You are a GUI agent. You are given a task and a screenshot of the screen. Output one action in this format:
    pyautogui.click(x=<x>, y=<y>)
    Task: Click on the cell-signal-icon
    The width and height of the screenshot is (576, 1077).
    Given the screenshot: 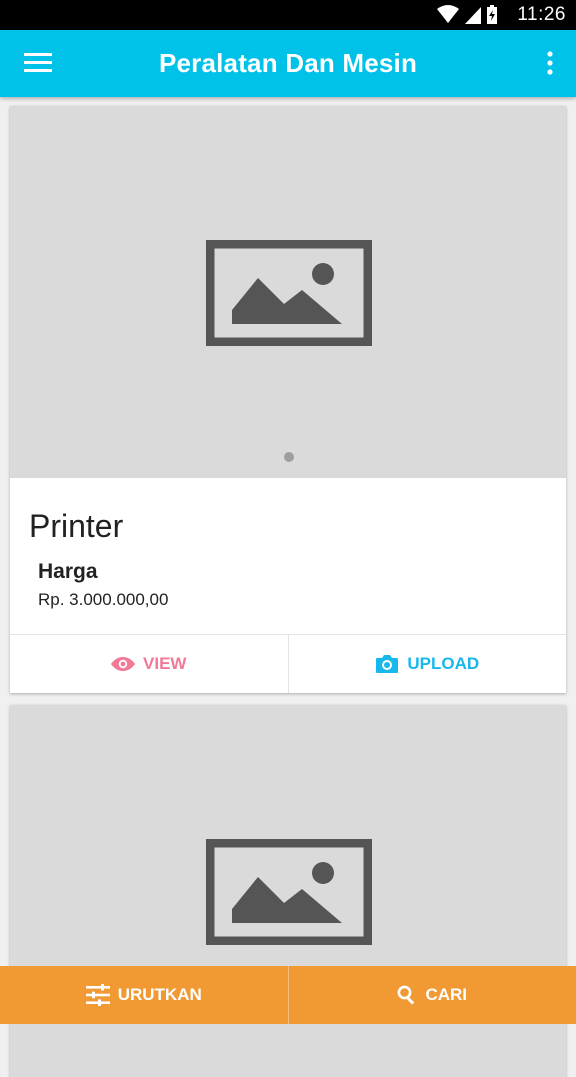 What is the action you would take?
    pyautogui.click(x=473, y=15)
    